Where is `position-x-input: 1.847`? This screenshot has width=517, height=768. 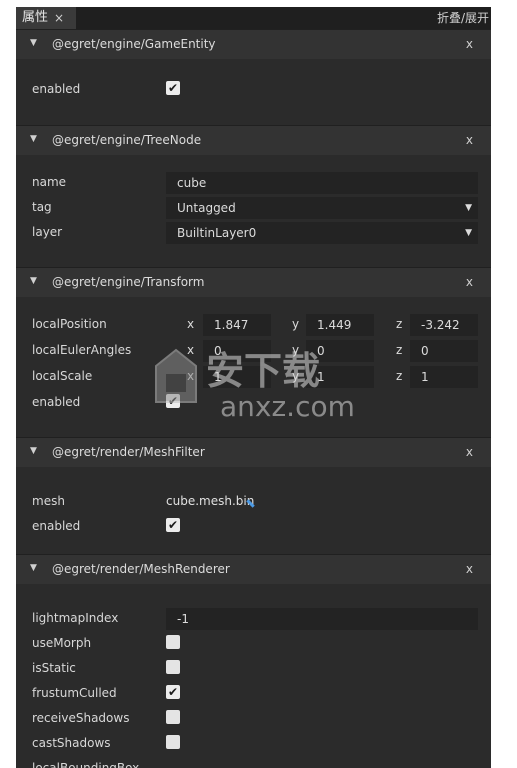
position-x-input: 1.847 is located at coordinates (237, 325).